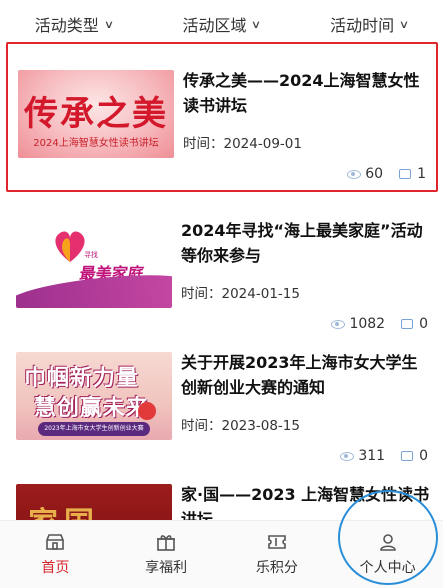  What do you see at coordinates (362, 25) in the screenshot?
I see `filter-label: 活动时间` at bounding box center [362, 25].